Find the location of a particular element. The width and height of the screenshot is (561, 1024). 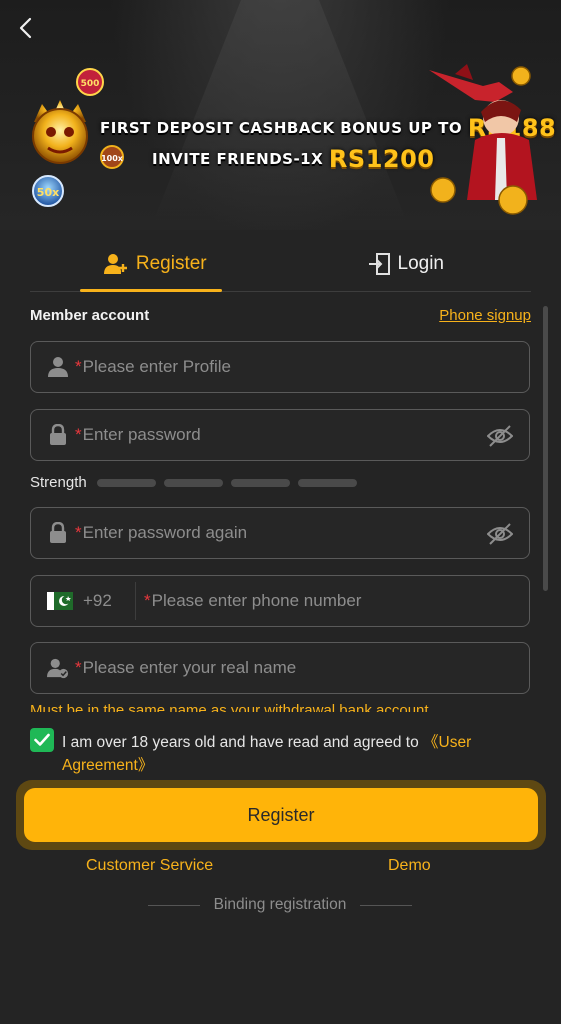

svg-text: 500 is located at coordinates (90, 84).